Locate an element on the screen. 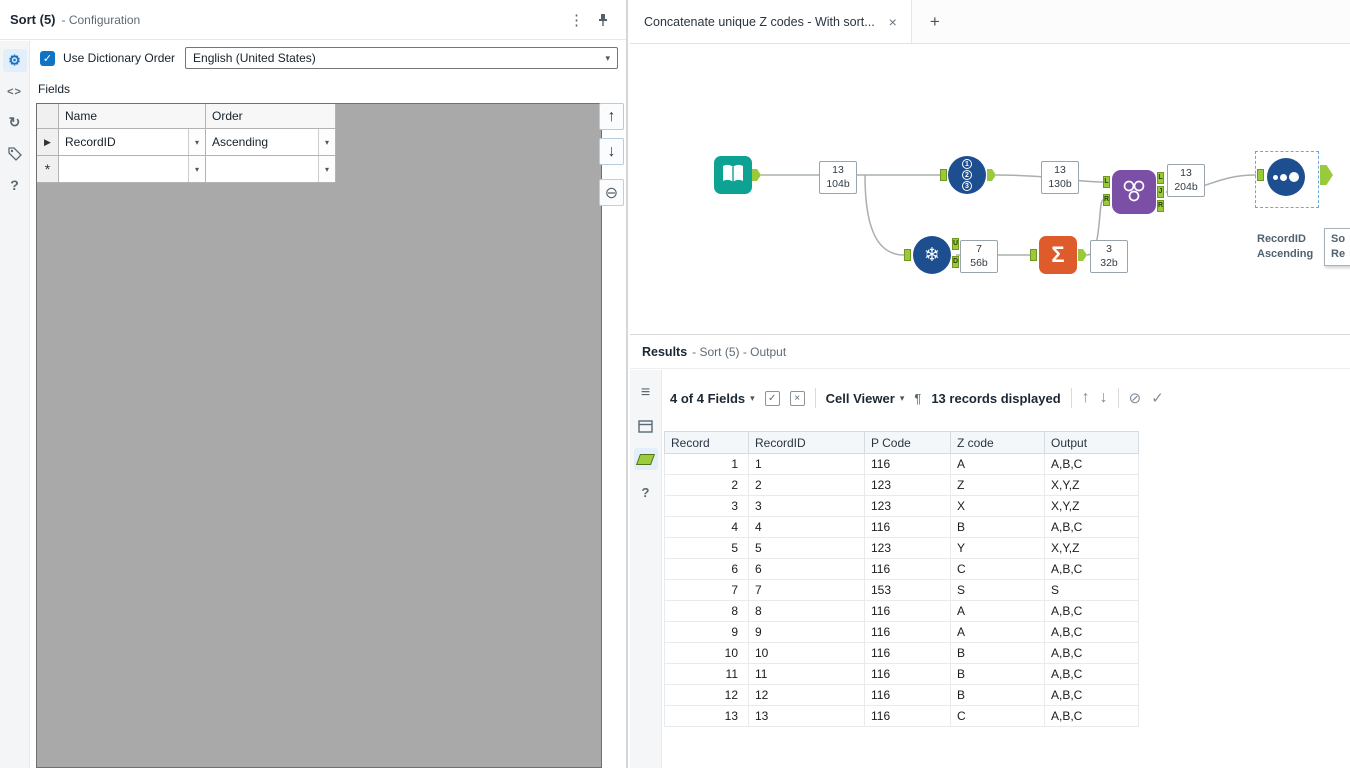 The height and width of the screenshot is (768, 1350). table-cell: 11 is located at coordinates (706, 674).